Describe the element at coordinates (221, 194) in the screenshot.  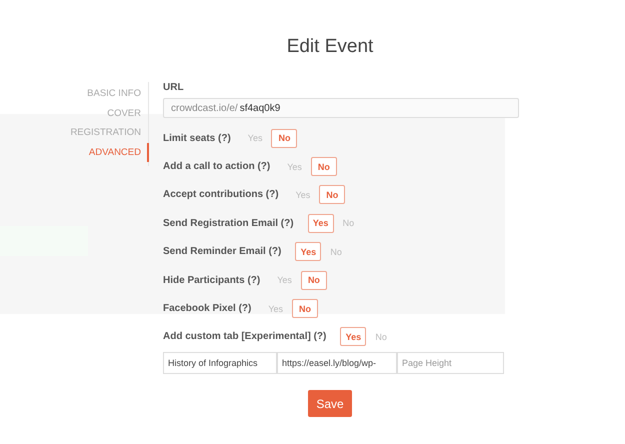
I see `setting-label: Accept contributions (?)` at that location.